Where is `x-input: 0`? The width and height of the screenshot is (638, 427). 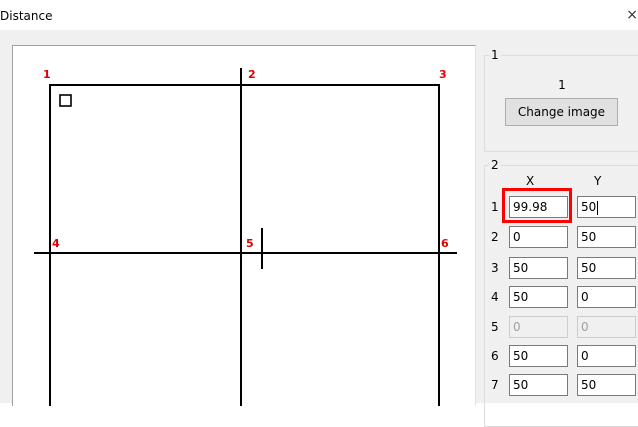 x-input: 0 is located at coordinates (538, 237).